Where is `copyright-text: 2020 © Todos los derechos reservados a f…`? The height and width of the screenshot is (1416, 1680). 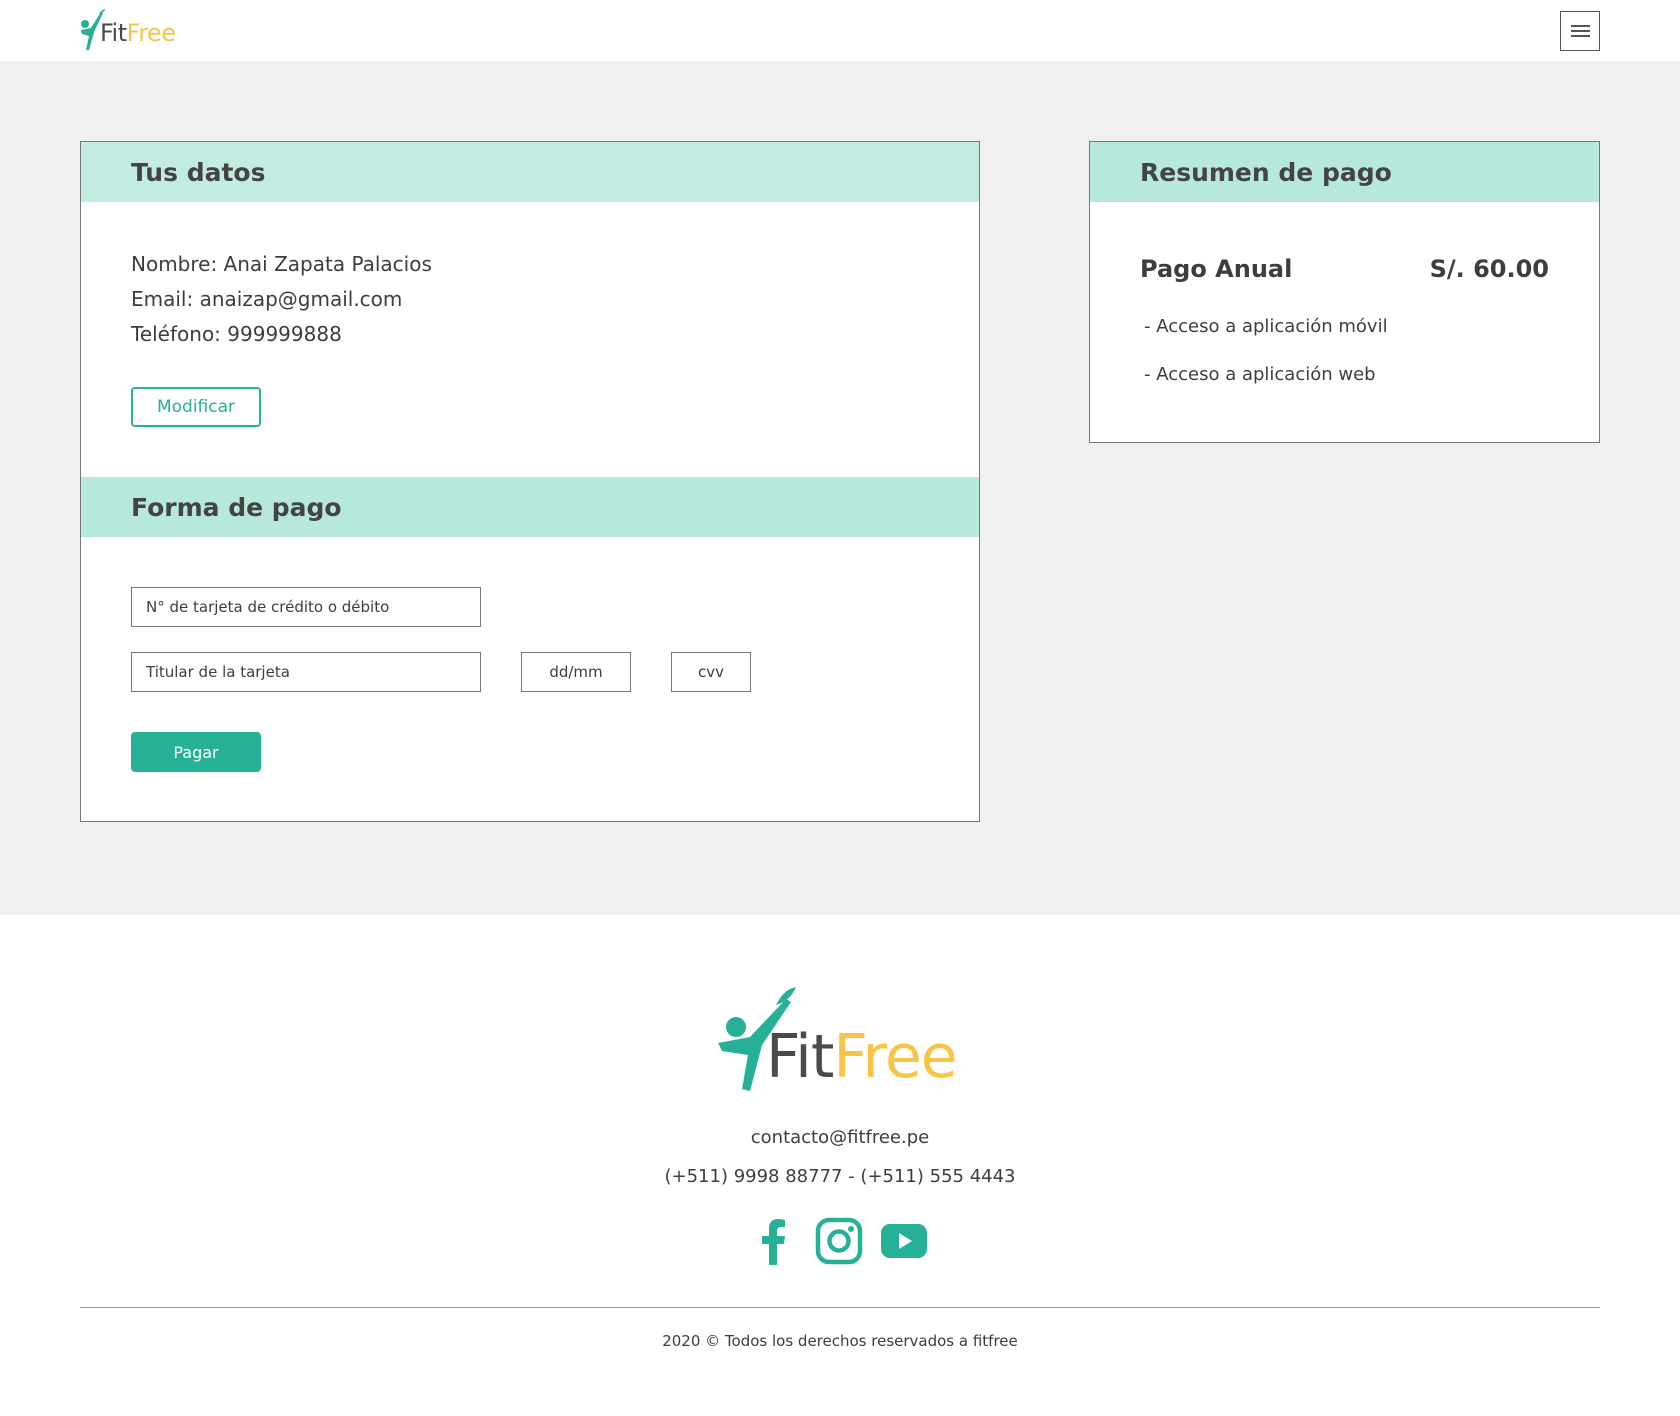 copyright-text: 2020 © Todos los derechos reservados a f… is located at coordinates (840, 1341).